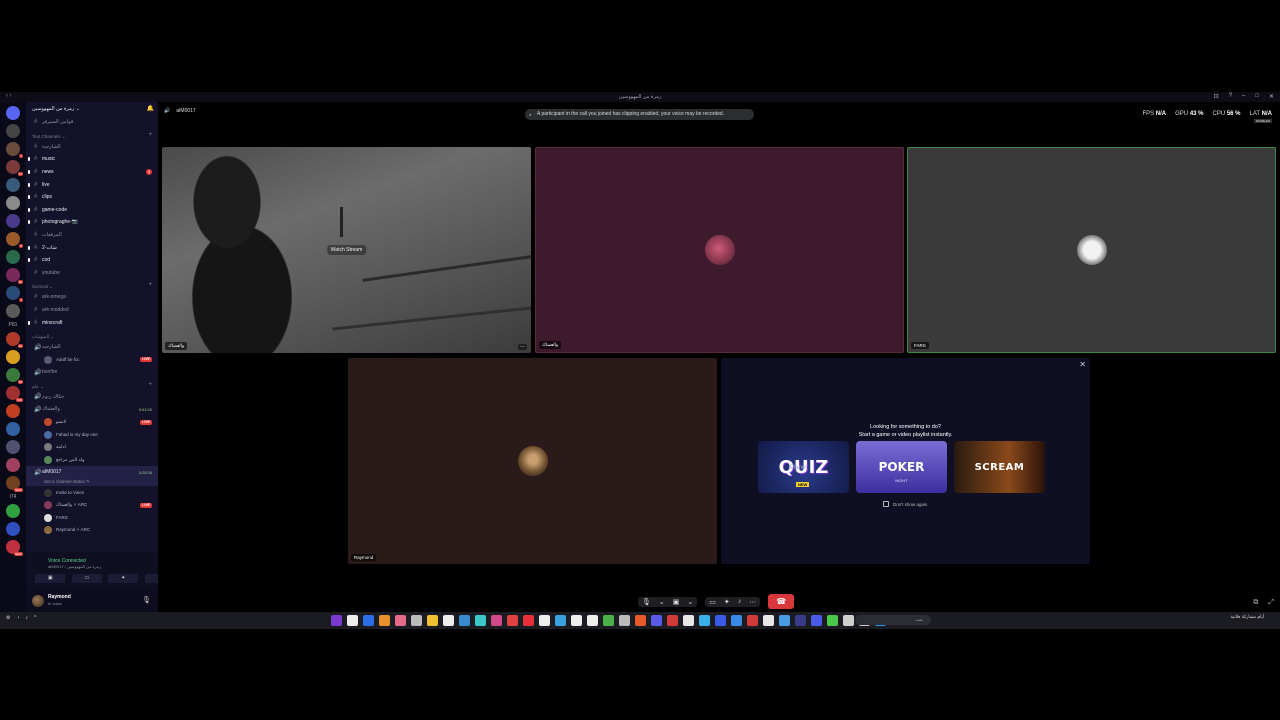 The image size is (1280, 720). I want to click on quiz-planet-card: QUIZ Planet NEW, so click(803, 467).